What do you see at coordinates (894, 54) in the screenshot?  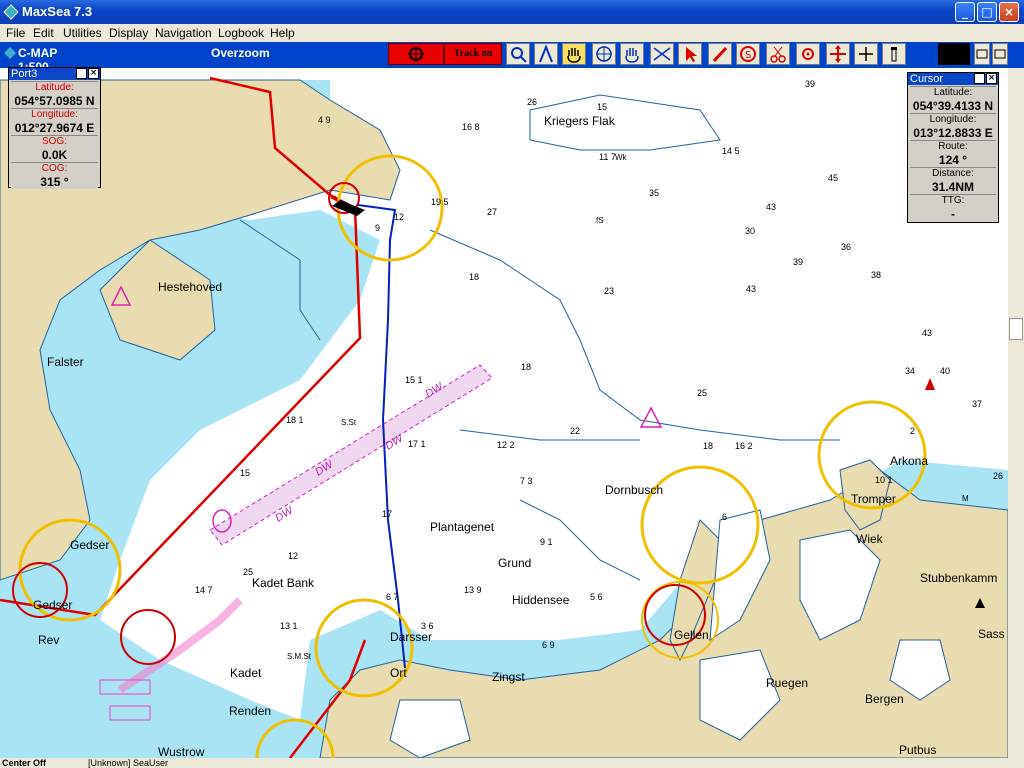 I see `lighthouse-tool` at bounding box center [894, 54].